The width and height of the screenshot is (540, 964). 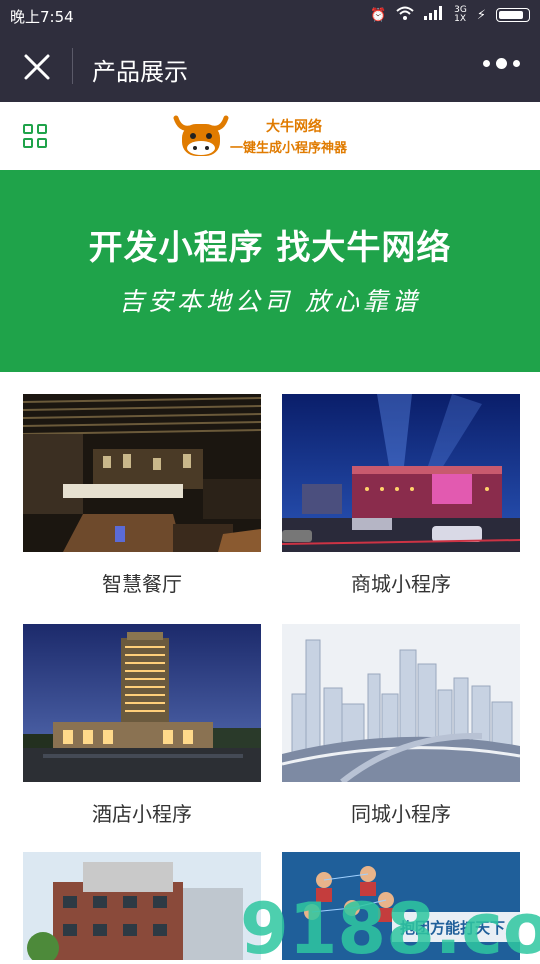 What do you see at coordinates (378, 15) in the screenshot?
I see `alarm-icon: ⏰` at bounding box center [378, 15].